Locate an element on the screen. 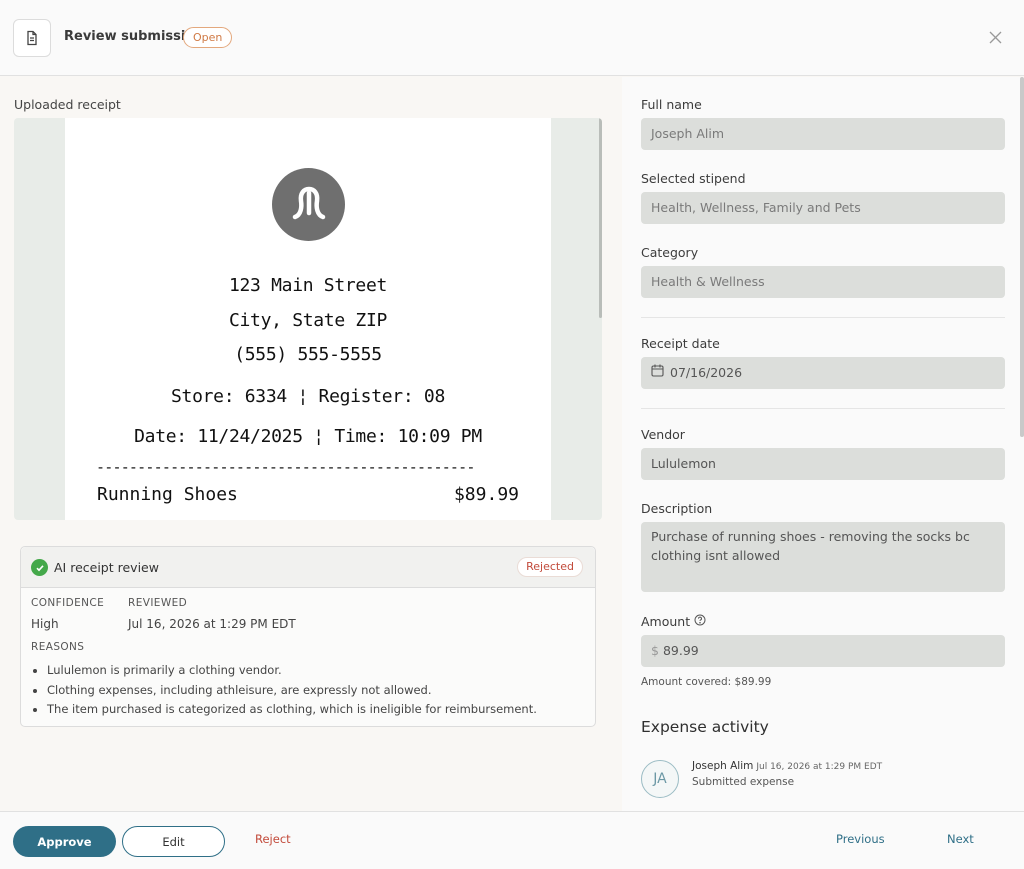 This screenshot has height=869, width=1024. approve-button: Approve is located at coordinates (64, 841).